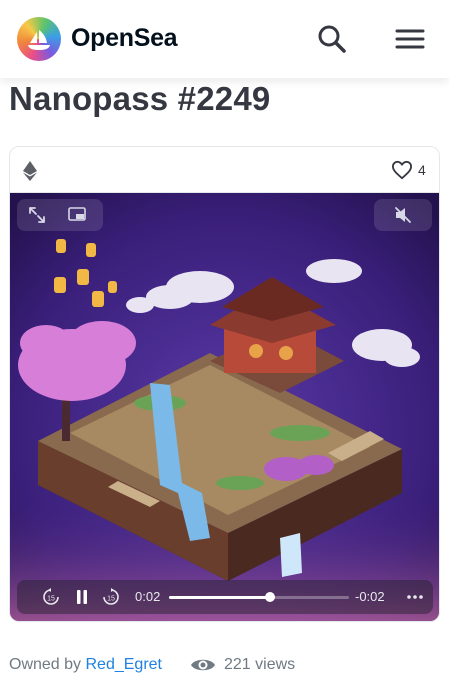  I want to click on progress-slider, so click(259, 597).